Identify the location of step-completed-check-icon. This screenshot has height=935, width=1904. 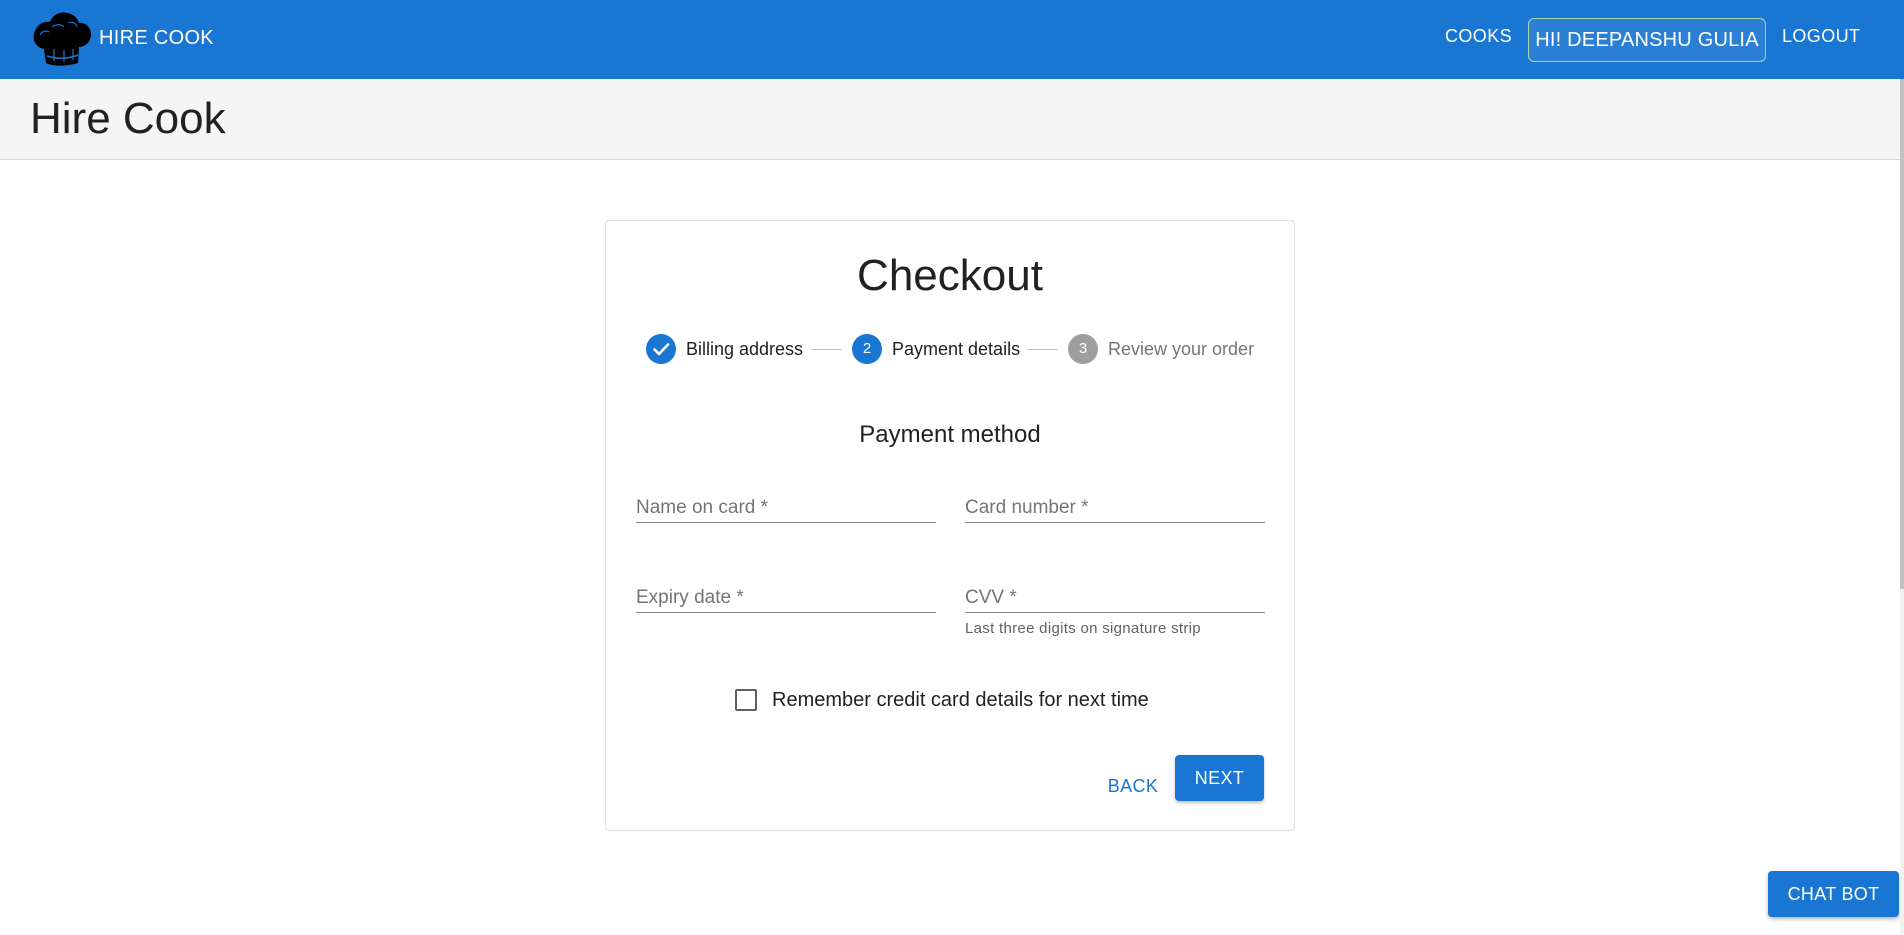
(661, 349).